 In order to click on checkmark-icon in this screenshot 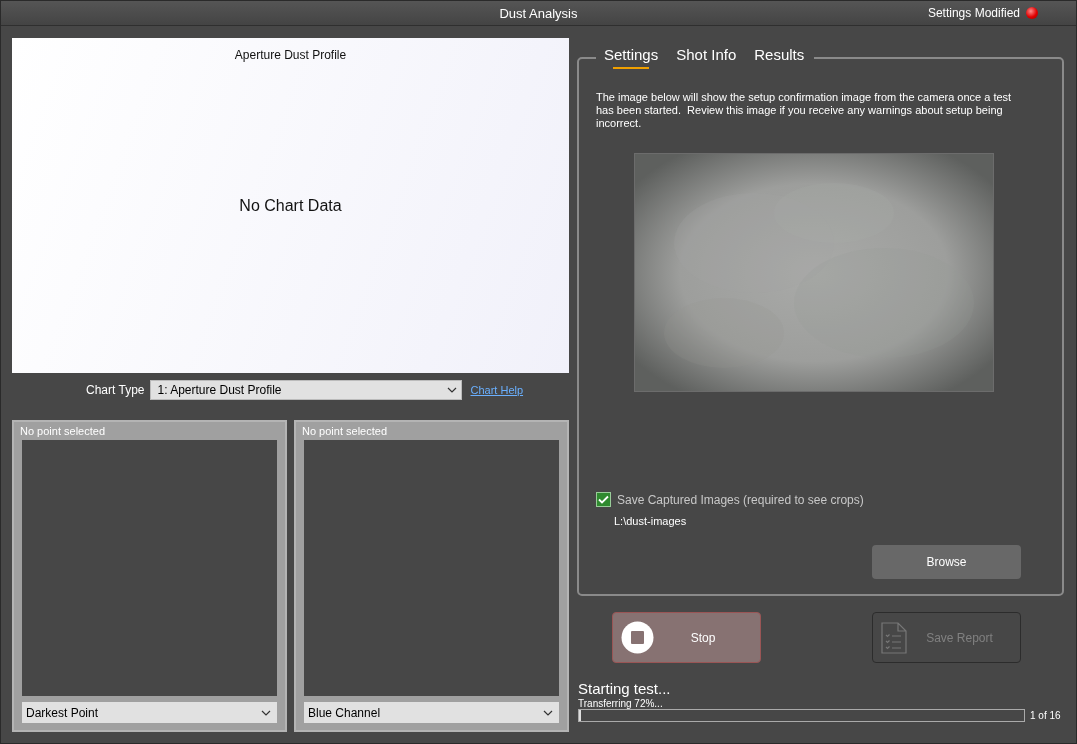, I will do `click(603, 499)`.